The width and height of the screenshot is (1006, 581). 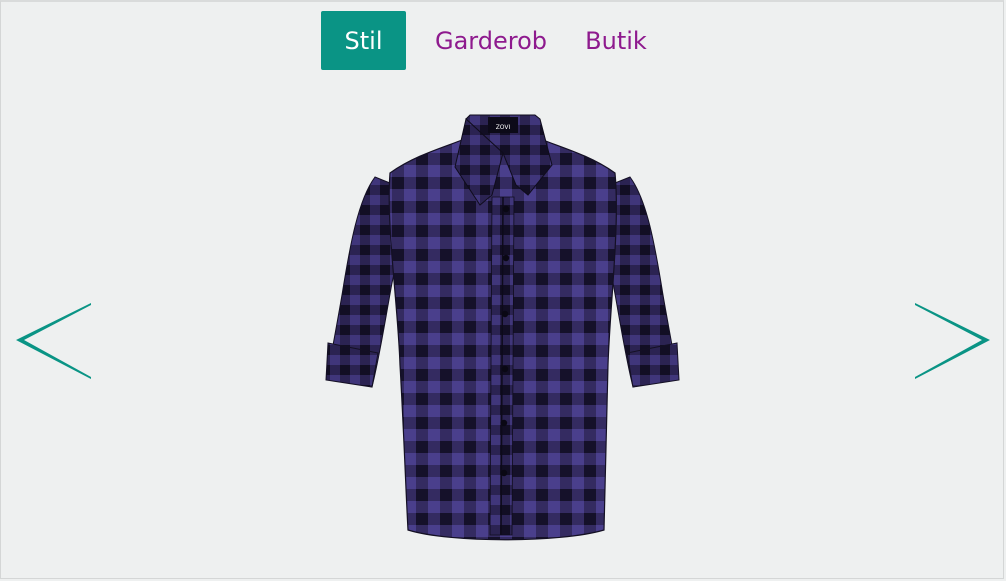 I want to click on brand-label: ZOVI, so click(x=503, y=127).